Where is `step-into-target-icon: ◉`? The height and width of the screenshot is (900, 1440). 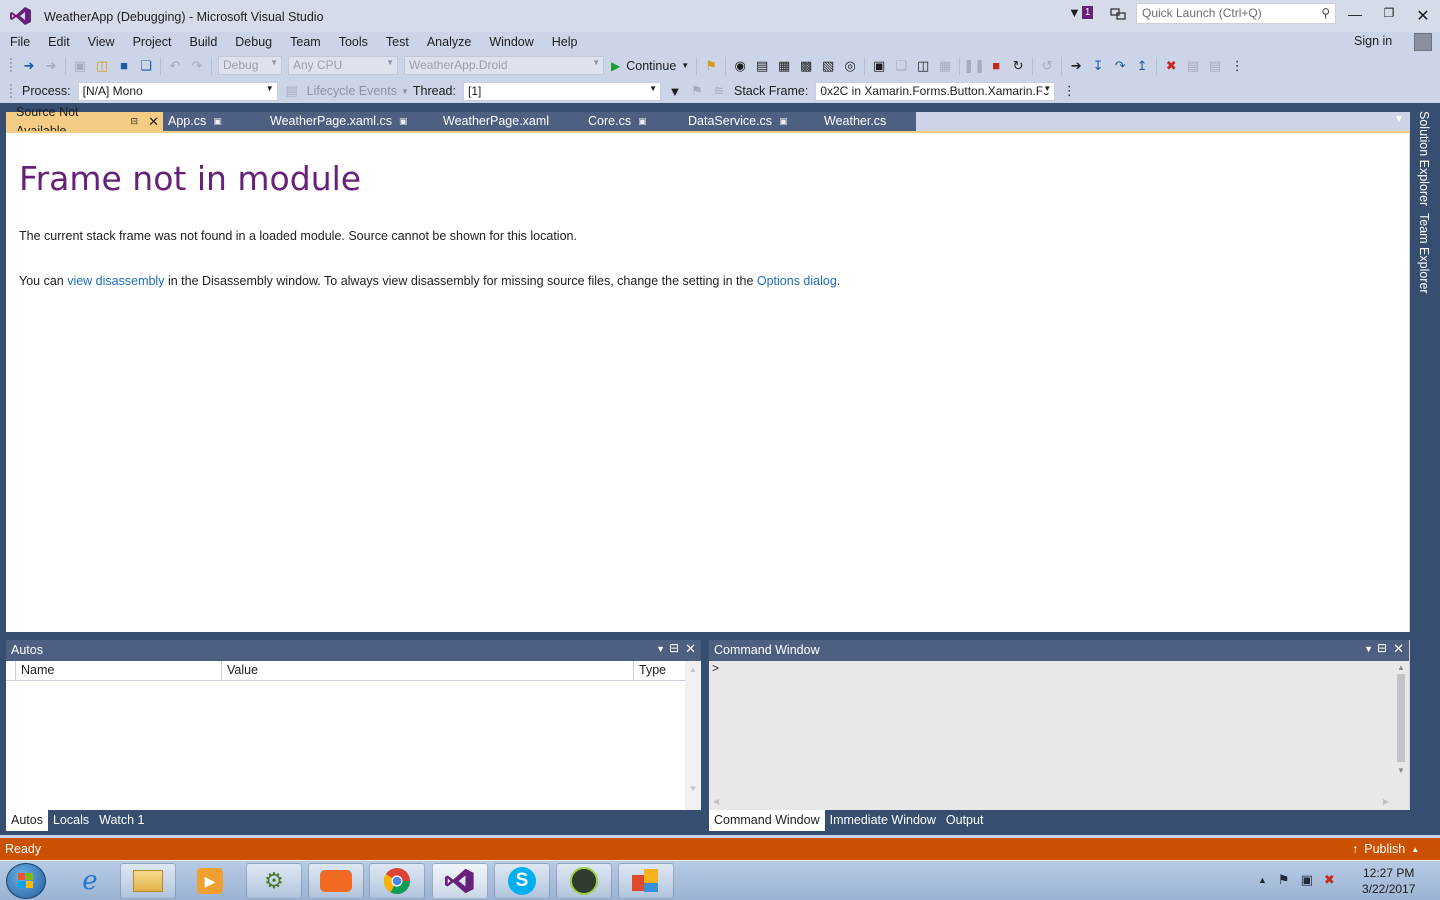 step-into-target-icon: ◉ is located at coordinates (740, 66).